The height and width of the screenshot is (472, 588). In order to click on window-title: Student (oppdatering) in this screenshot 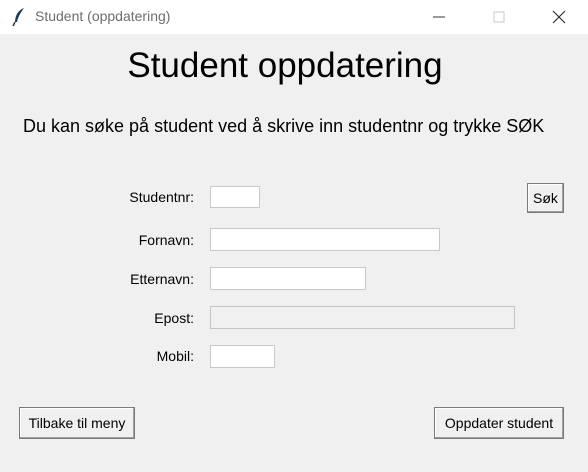, I will do `click(103, 16)`.